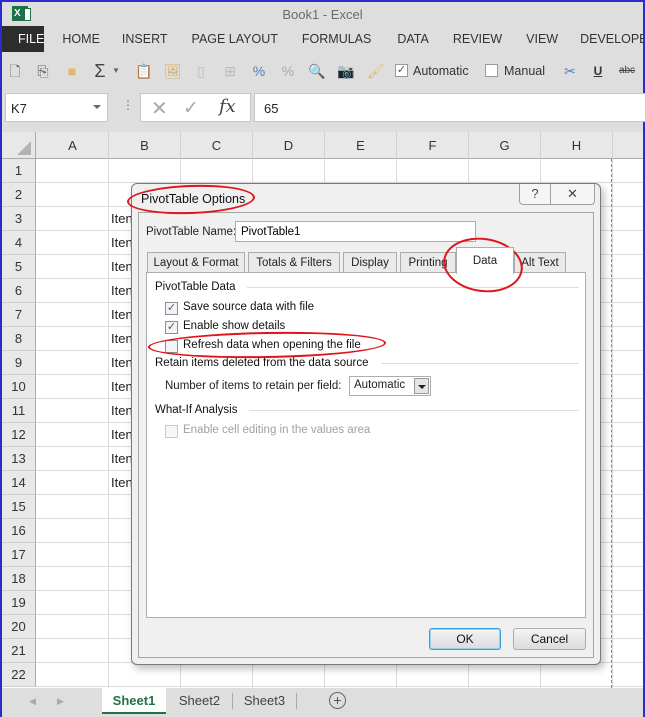 This screenshot has width=645, height=717. What do you see at coordinates (544, 39) in the screenshot?
I see `tab-view: VIEW` at bounding box center [544, 39].